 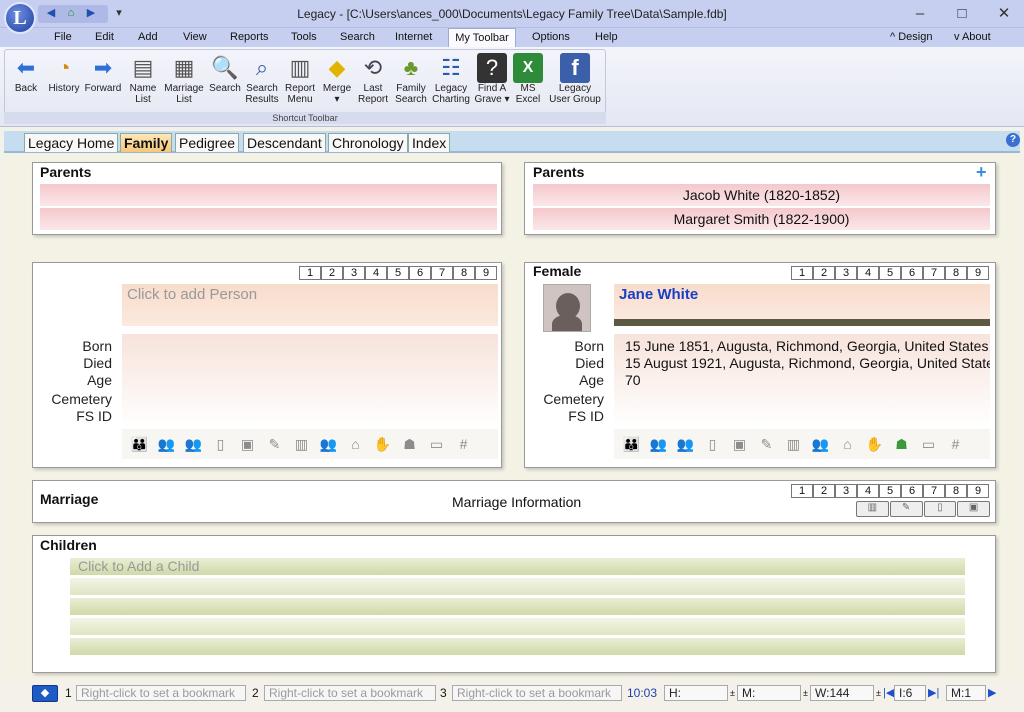 I want to click on portrait-silhouette-icon, so click(x=567, y=308).